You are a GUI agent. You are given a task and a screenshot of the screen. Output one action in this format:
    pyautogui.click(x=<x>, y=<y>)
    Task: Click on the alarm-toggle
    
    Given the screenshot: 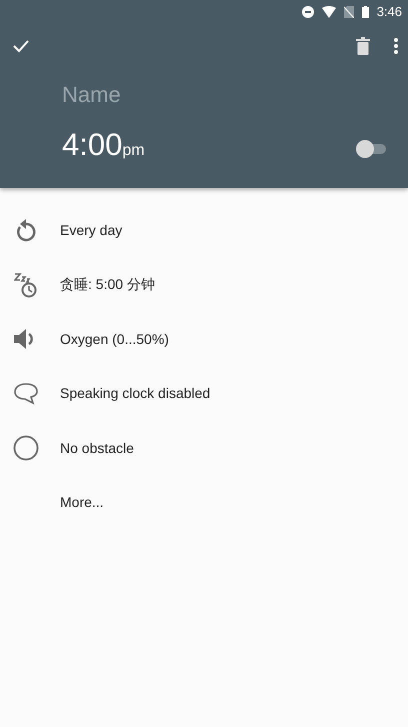 What is the action you would take?
    pyautogui.click(x=372, y=149)
    